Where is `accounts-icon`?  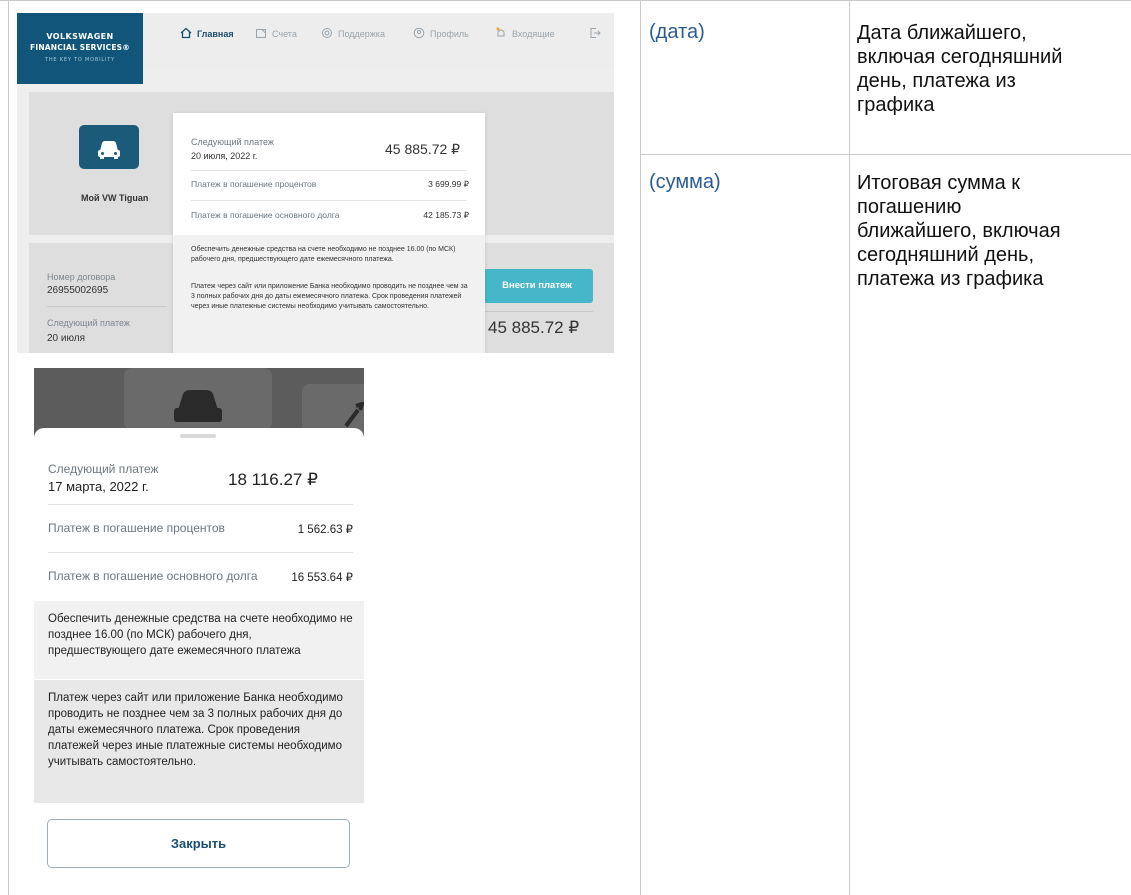 accounts-icon is located at coordinates (261, 33).